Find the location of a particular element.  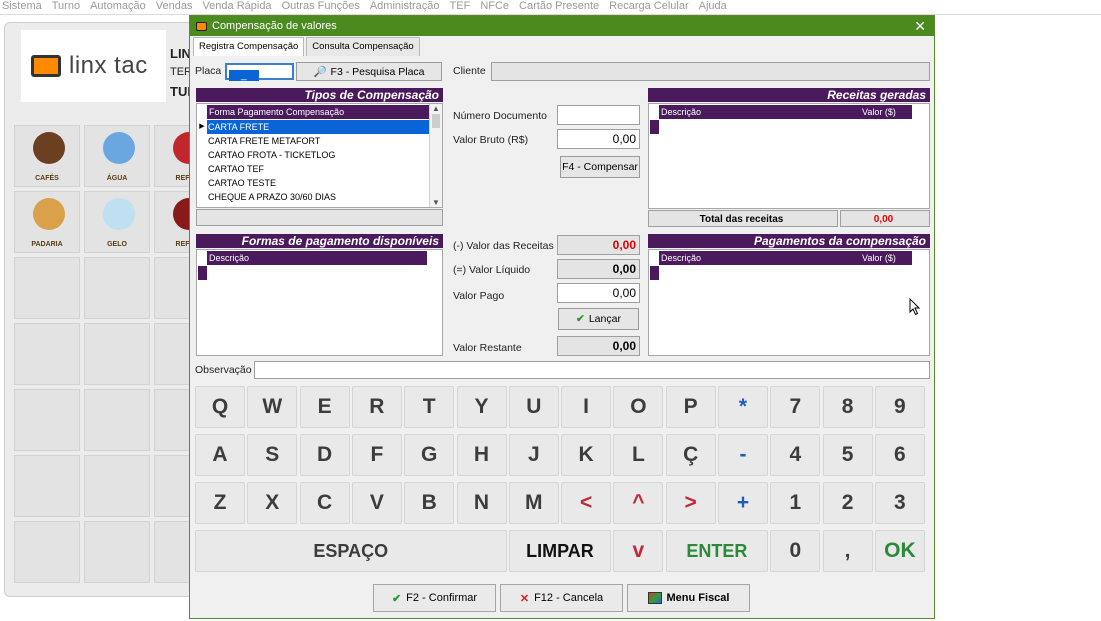

key: C is located at coordinates (324, 503).